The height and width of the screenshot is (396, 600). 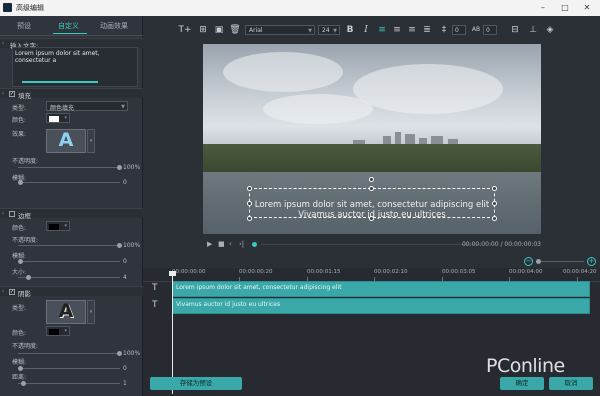 I want to click on tick-label: 00:00:03:05, so click(x=459, y=272).